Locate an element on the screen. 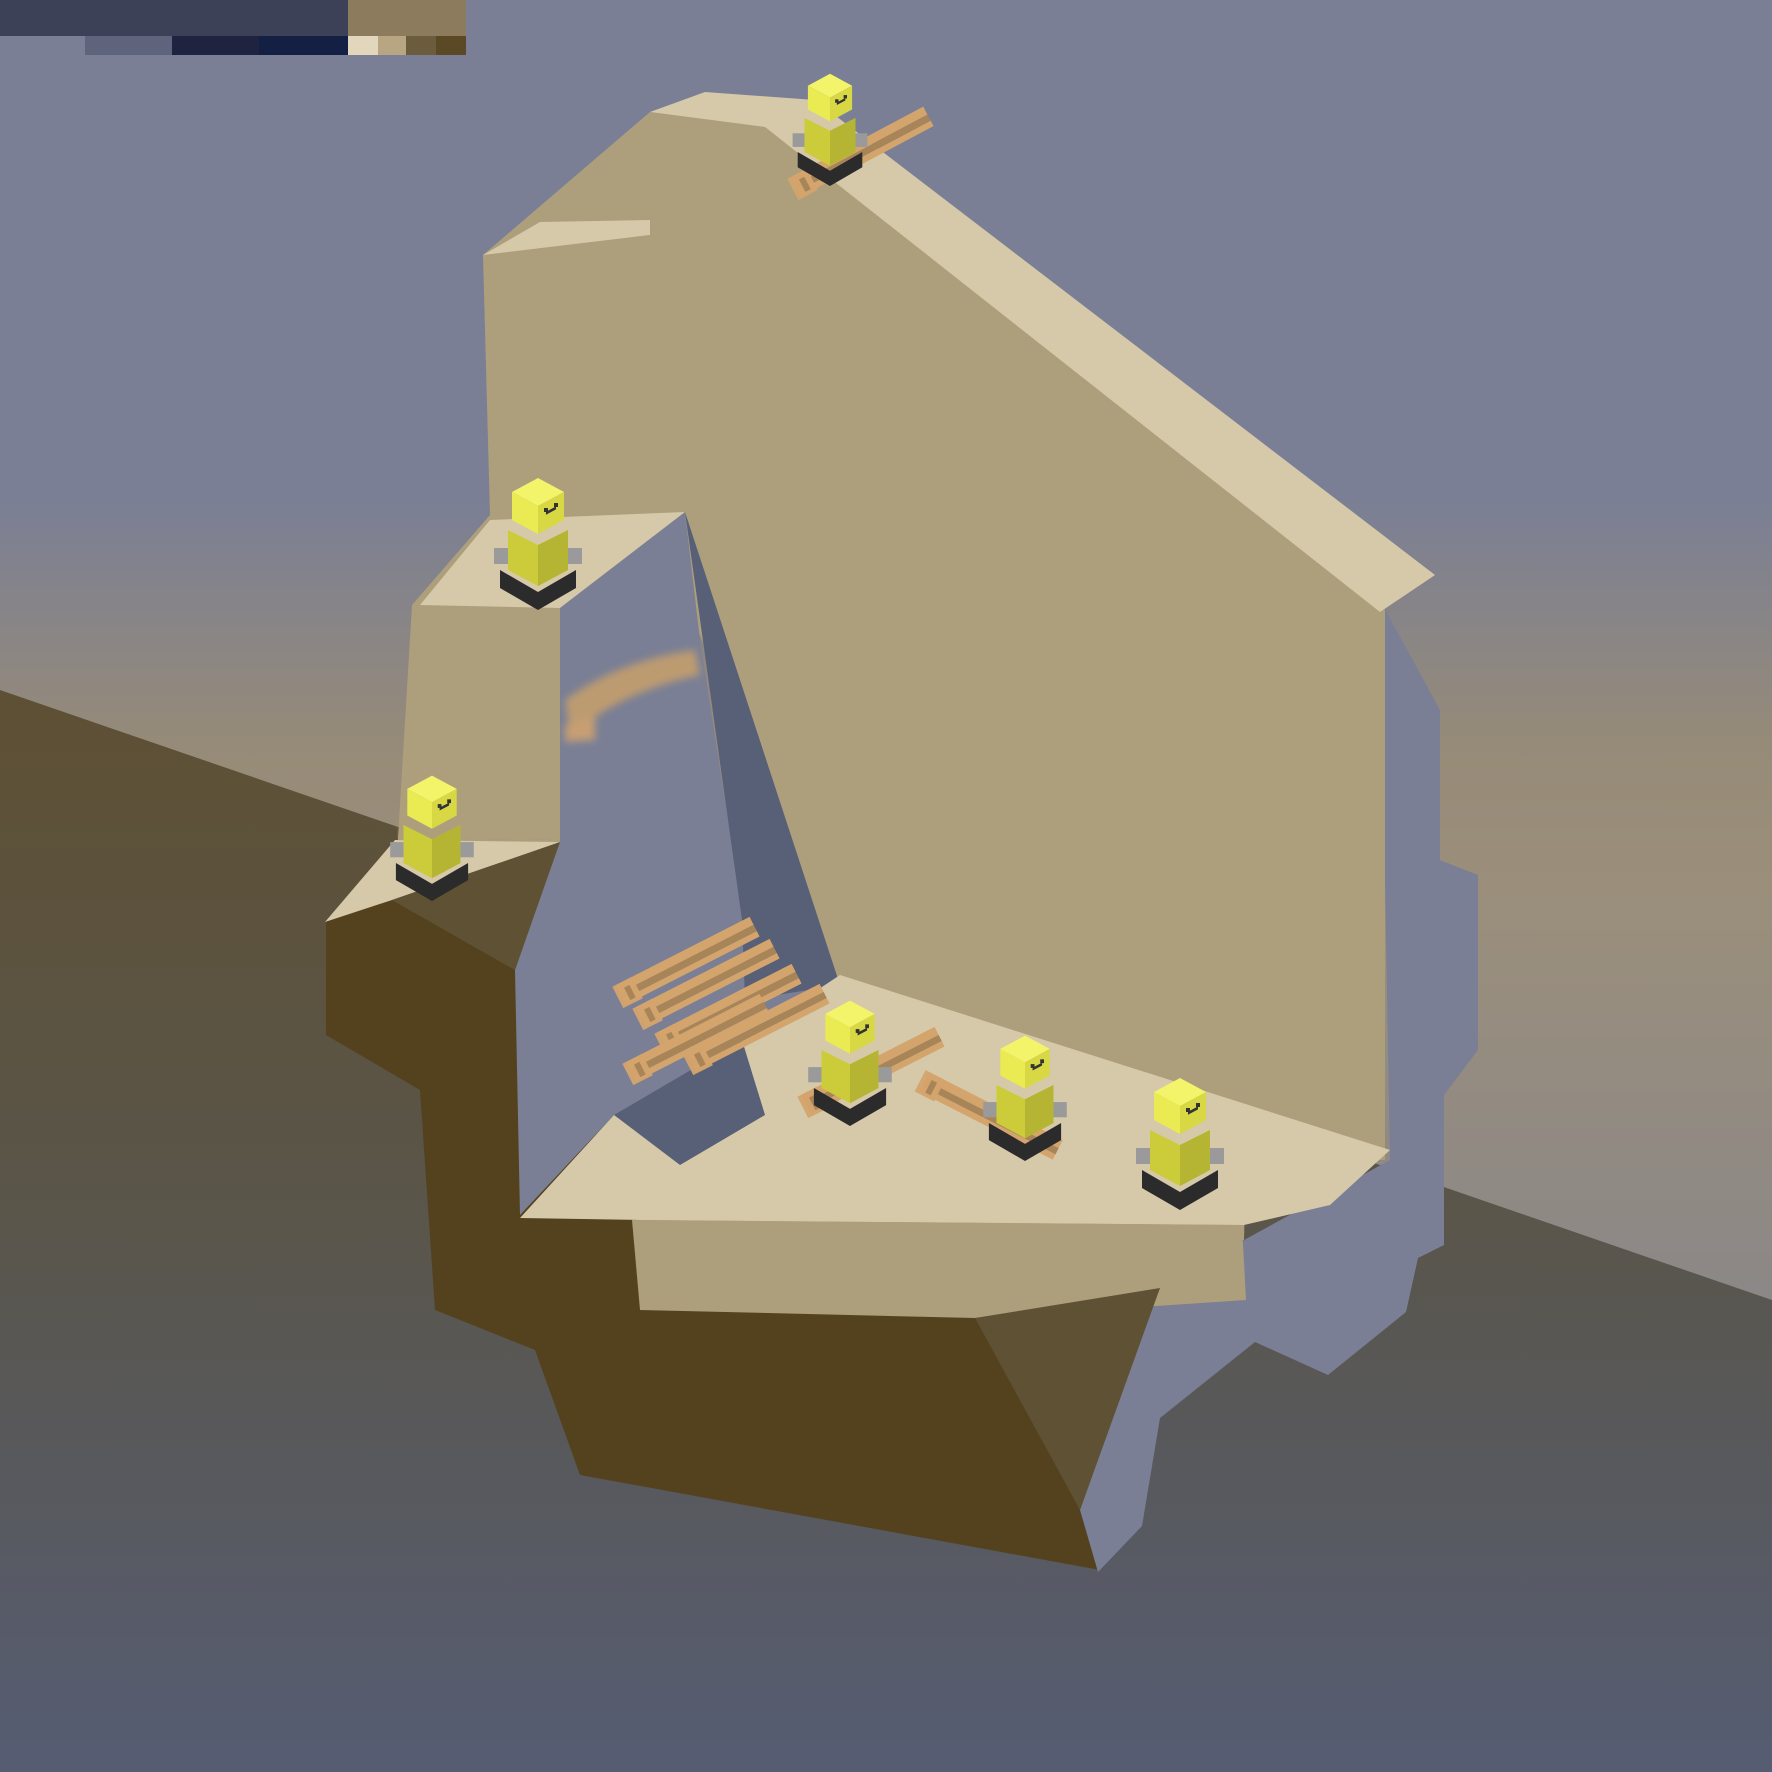 This screenshot has height=1772, width=1772. color-palette-strip is located at coordinates (235, 27).